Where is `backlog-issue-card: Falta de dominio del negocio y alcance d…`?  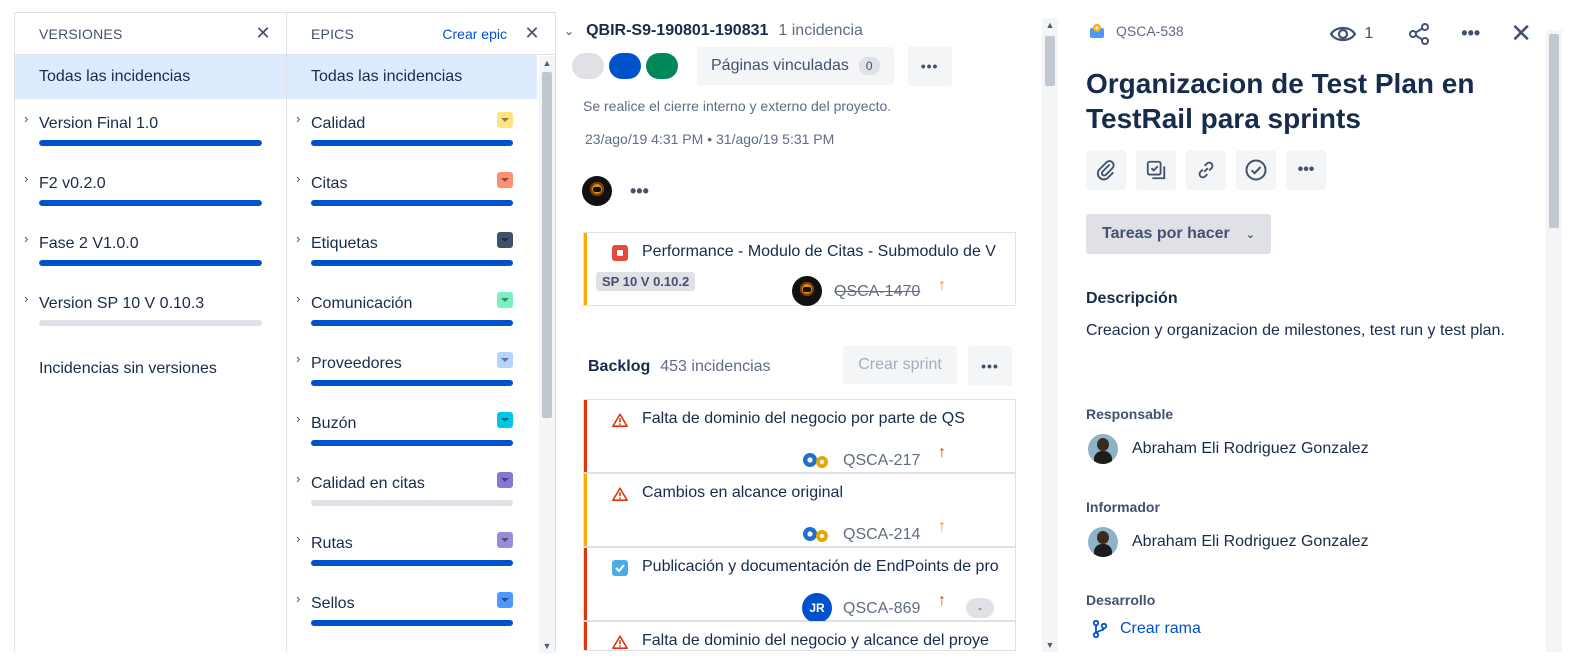
backlog-issue-card: Falta de dominio del negocio y alcance d… is located at coordinates (799, 636).